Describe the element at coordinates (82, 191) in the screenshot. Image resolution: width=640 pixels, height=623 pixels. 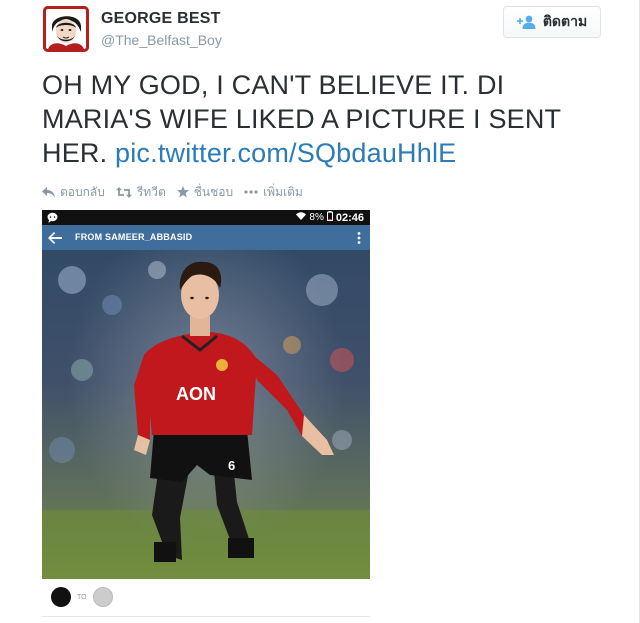
I see `reply-label: ตอบกลับ` at that location.